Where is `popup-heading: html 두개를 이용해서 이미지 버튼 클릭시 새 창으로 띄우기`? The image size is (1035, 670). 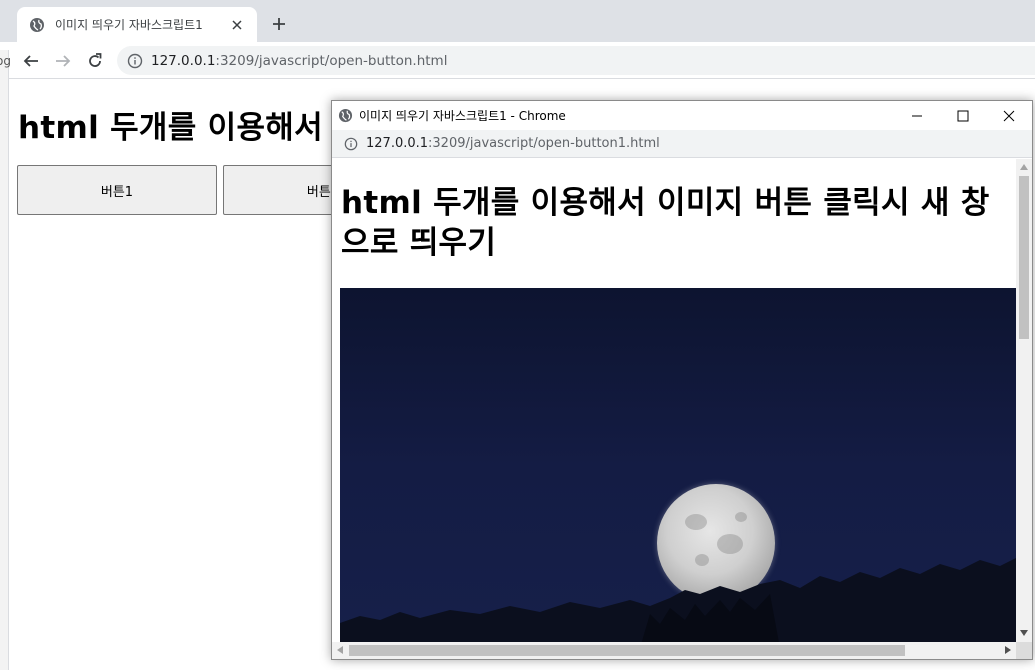
popup-heading: html 두개를 이용해서 이미지 버튼 클릭시 새 창으로 띄우기 is located at coordinates (665, 223).